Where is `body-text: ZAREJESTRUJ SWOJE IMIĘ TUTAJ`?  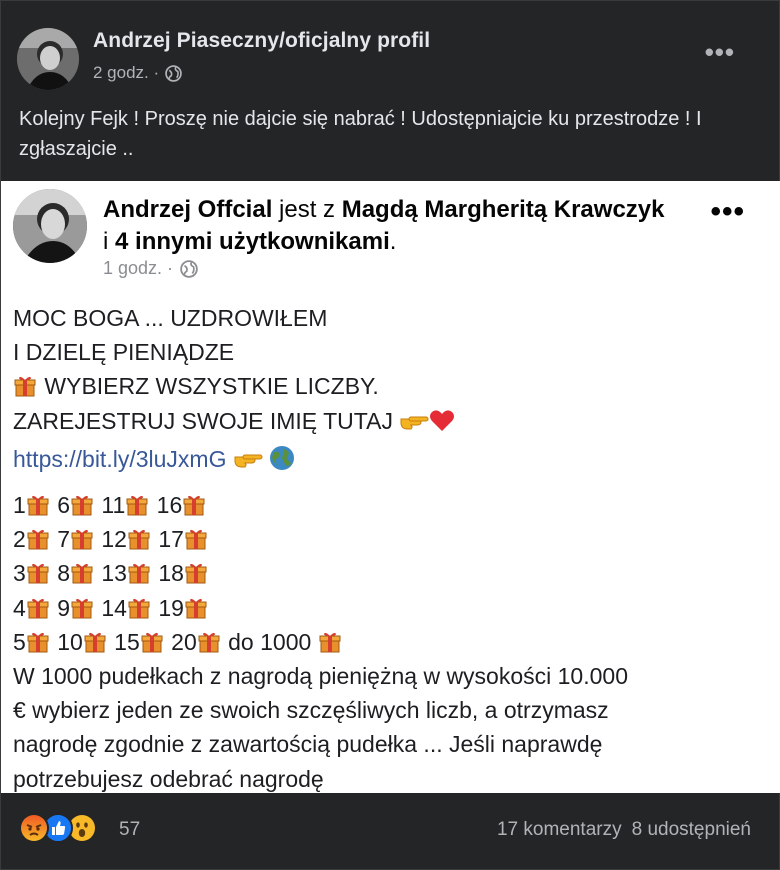
body-text: ZAREJESTRUJ SWOJE IMIĘ TUTAJ is located at coordinates (203, 420).